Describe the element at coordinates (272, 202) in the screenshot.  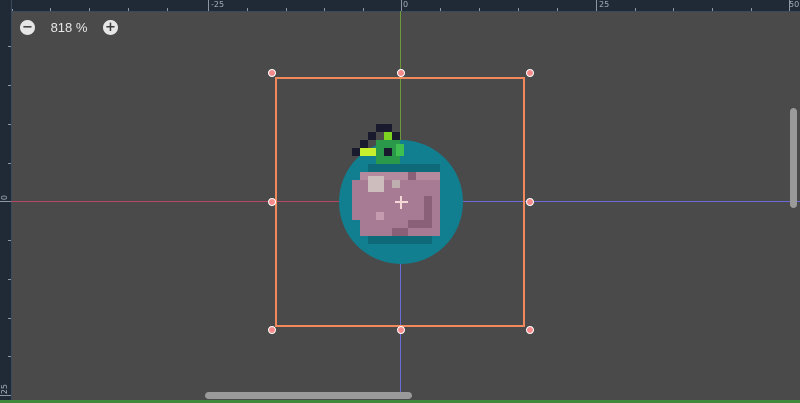
I see `resize-handle-left` at that location.